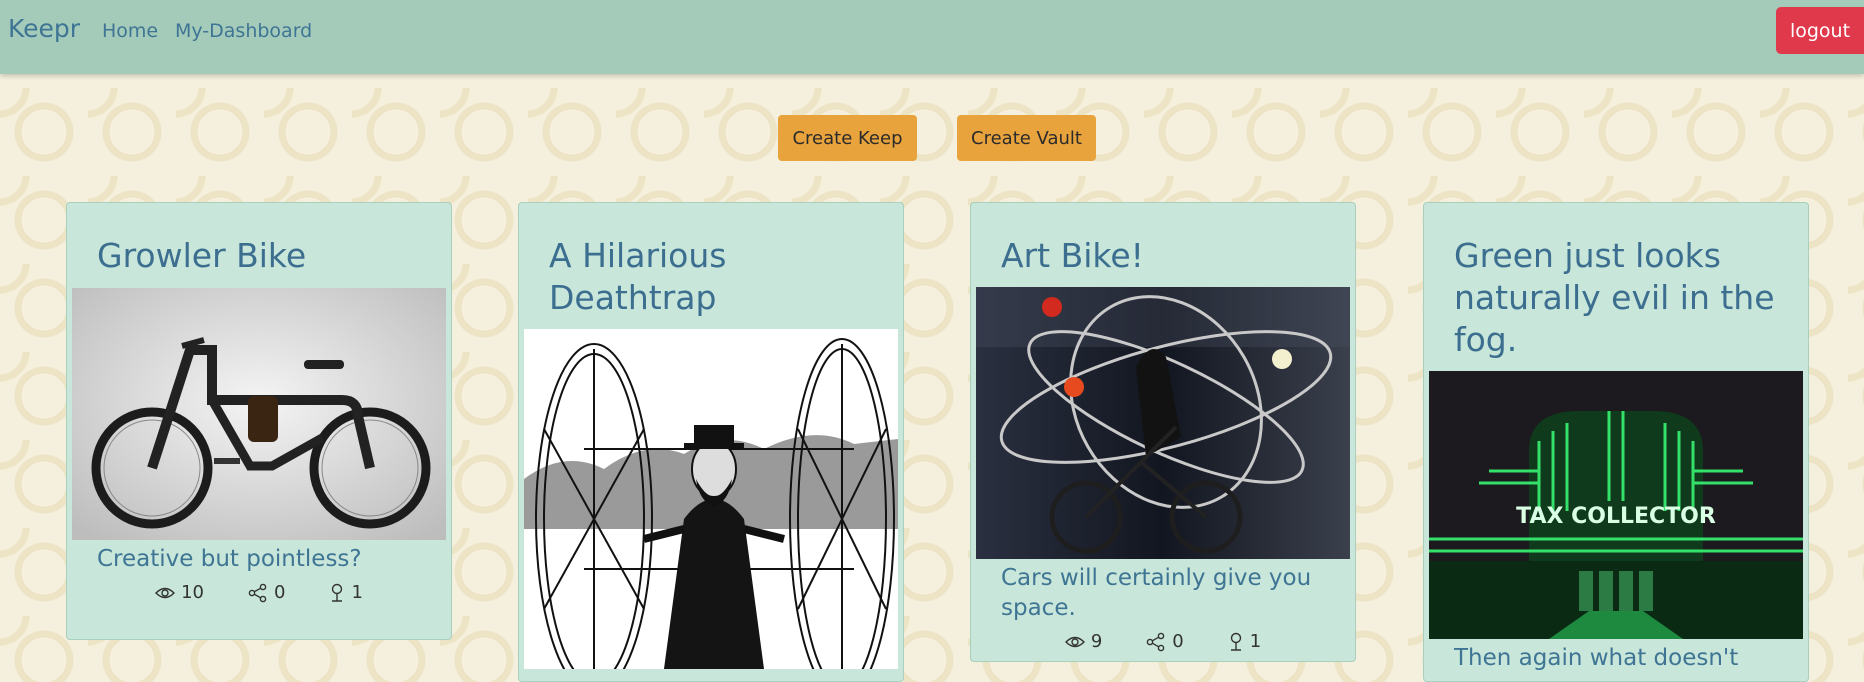 This screenshot has height=682, width=1864. Describe the element at coordinates (229, 559) in the screenshot. I see `keep-description: Creative but pointless?` at that location.